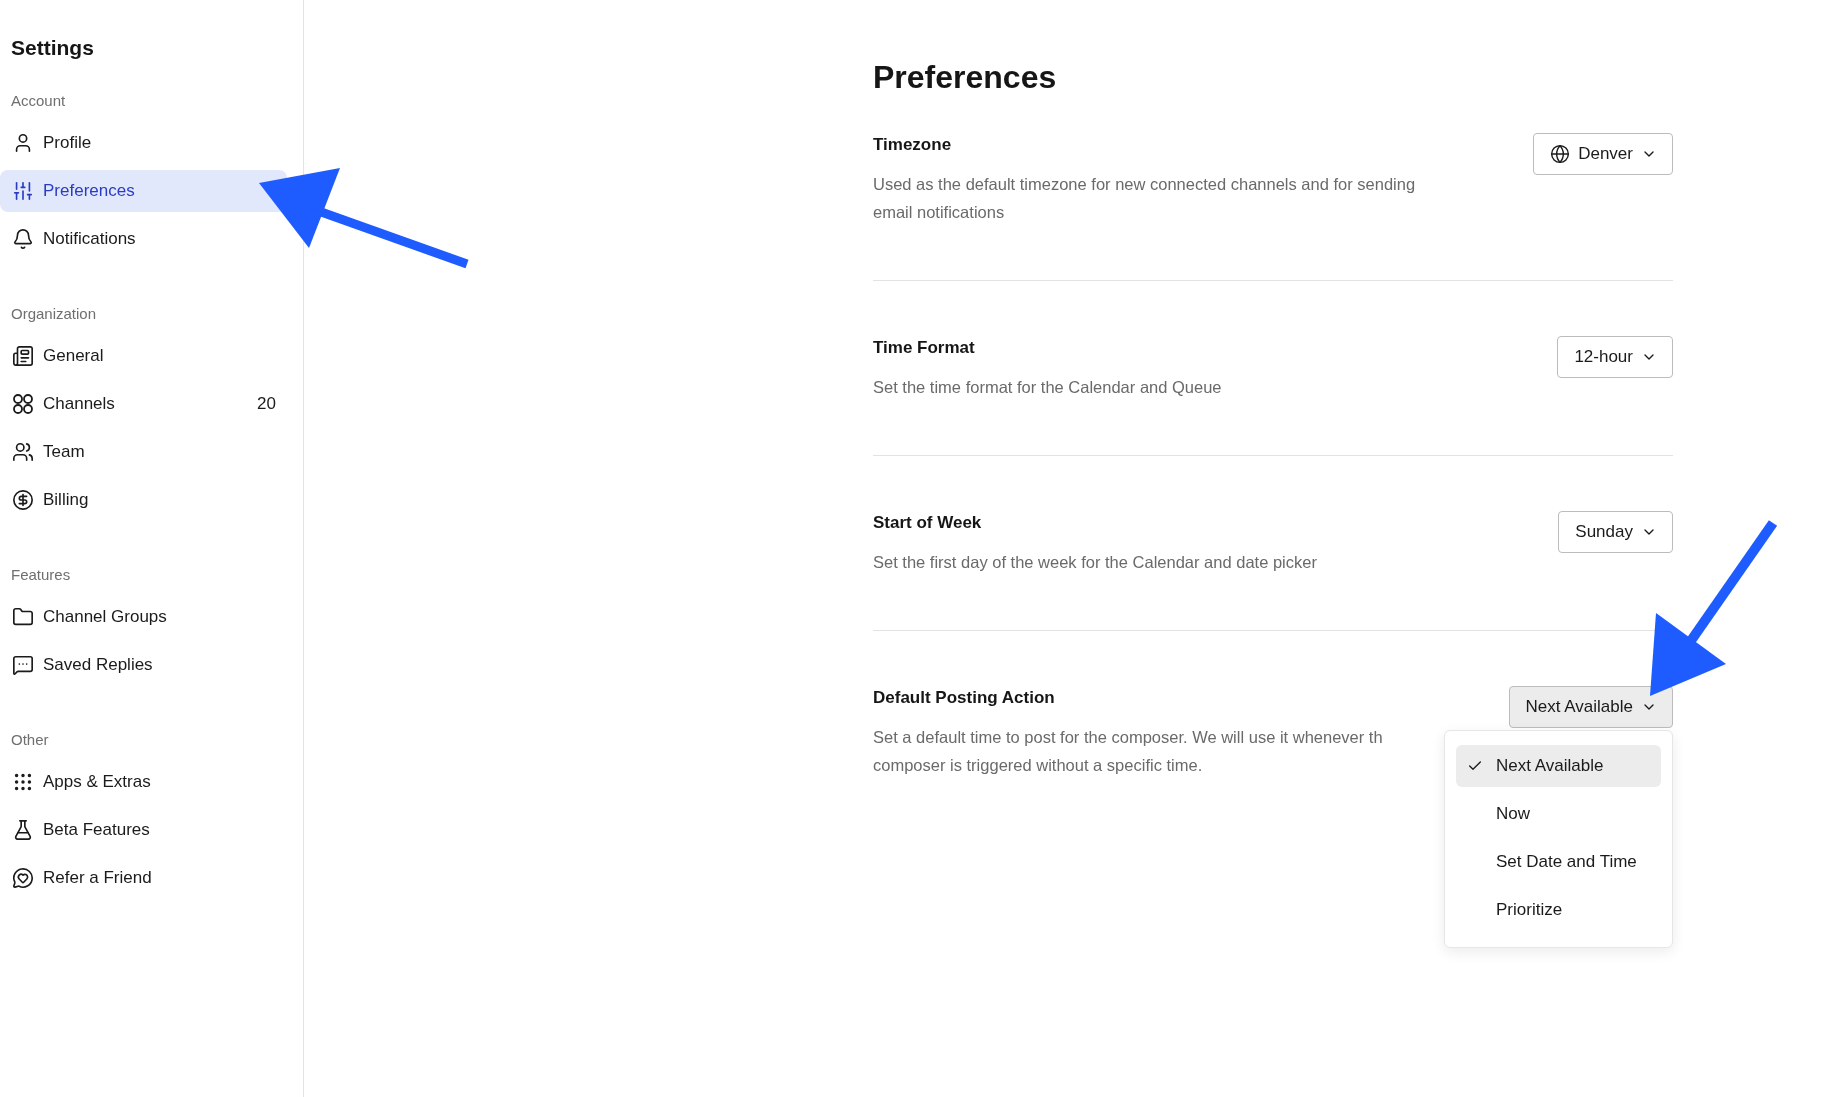  Describe the element at coordinates (143, 404) in the screenshot. I see `sidebar-item: Channels 20` at that location.